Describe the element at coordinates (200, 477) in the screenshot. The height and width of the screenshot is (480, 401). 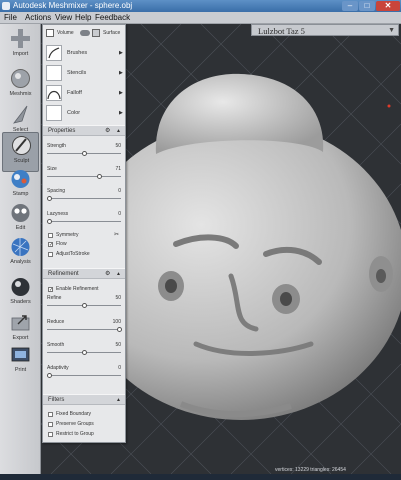
I see `taskbar-strip` at that location.